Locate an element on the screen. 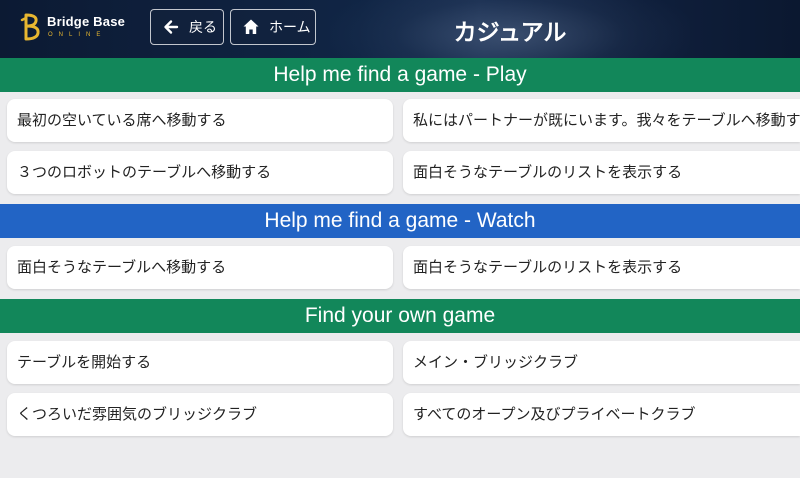 The image size is (800, 478). option-three-robots-table: ３つのロボットのテーブルへ移動する is located at coordinates (200, 172).